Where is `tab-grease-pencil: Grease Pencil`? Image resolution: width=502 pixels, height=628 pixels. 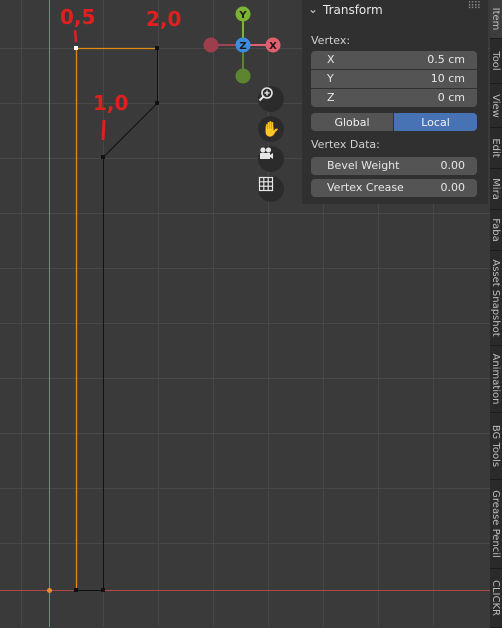 tab-grease-pencil: Grease Pencil is located at coordinates (496, 524).